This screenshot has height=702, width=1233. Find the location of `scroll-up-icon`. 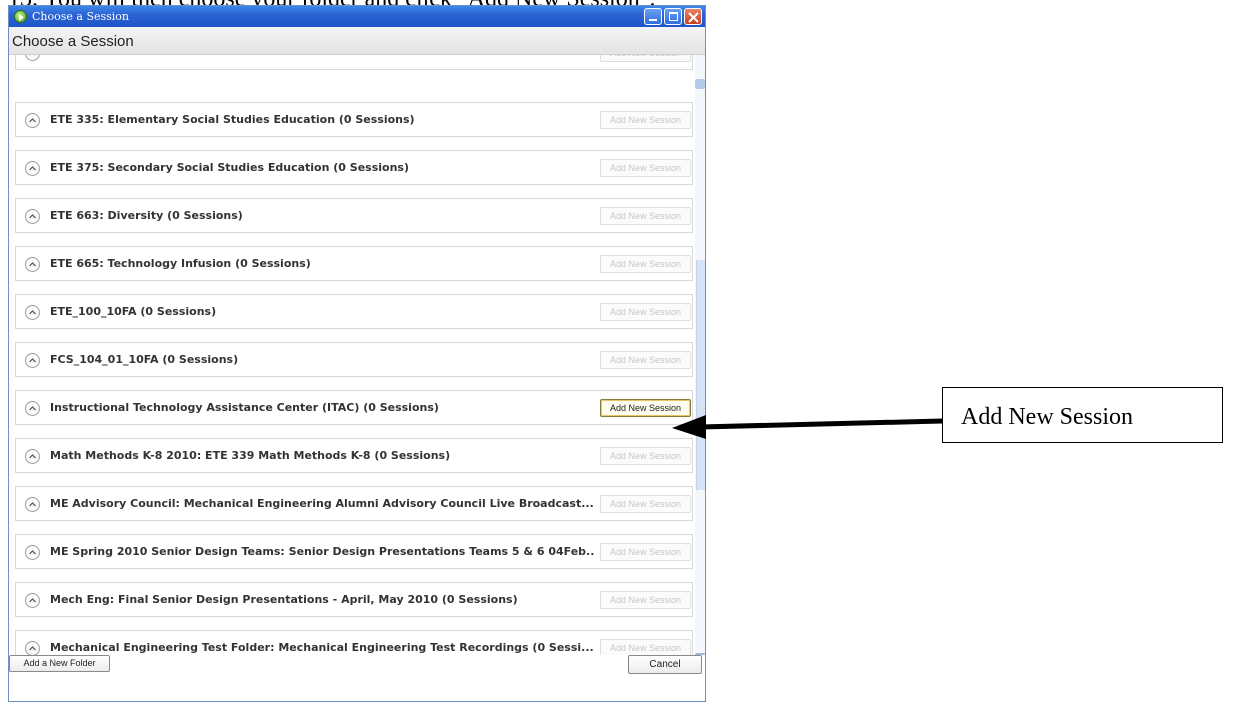

scroll-up-icon is located at coordinates (700, 84).